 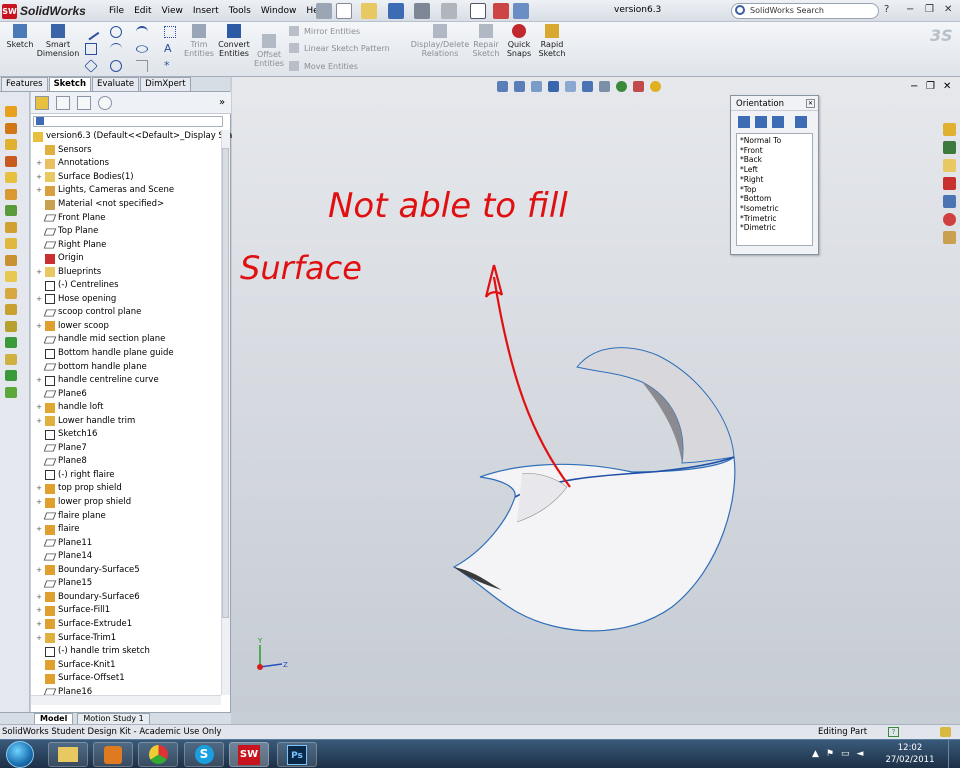 What do you see at coordinates (126, 272) in the screenshot?
I see `tree-item: + Blueprints` at bounding box center [126, 272].